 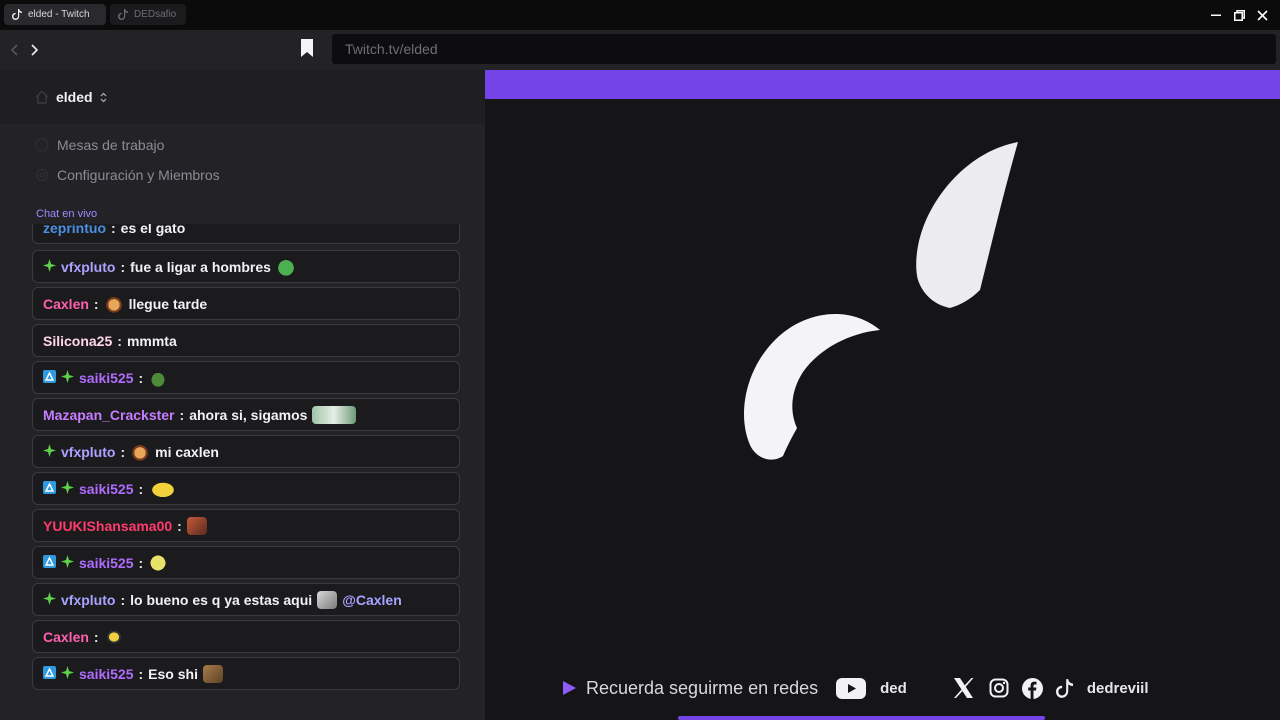 I want to click on close-button, so click(x=1262, y=15).